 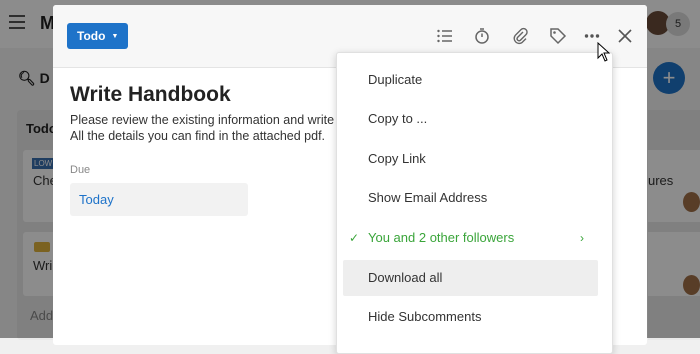 What do you see at coordinates (91, 36) in the screenshot?
I see `status-label: Todo` at bounding box center [91, 36].